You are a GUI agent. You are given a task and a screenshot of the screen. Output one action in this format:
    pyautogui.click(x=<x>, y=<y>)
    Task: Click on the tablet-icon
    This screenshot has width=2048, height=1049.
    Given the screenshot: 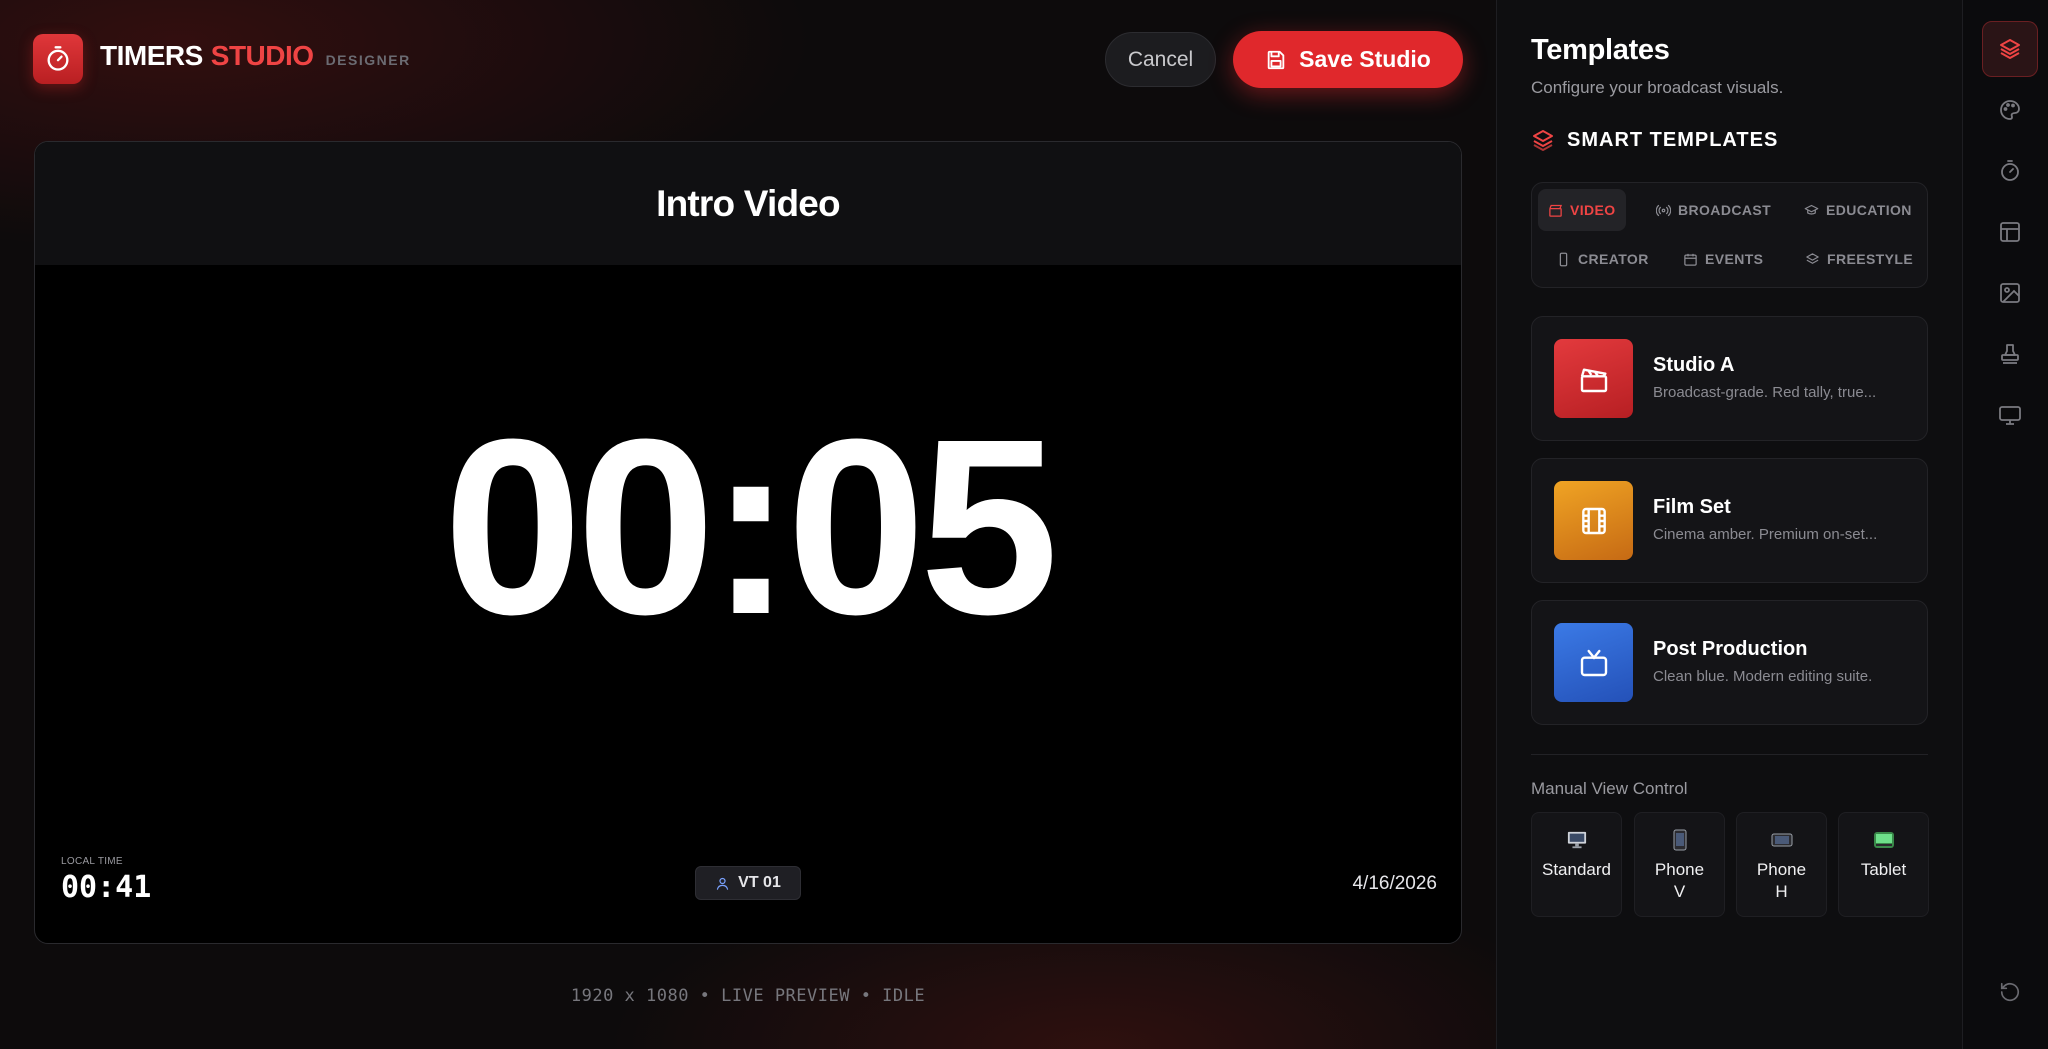 What is the action you would take?
    pyautogui.click(x=1884, y=840)
    